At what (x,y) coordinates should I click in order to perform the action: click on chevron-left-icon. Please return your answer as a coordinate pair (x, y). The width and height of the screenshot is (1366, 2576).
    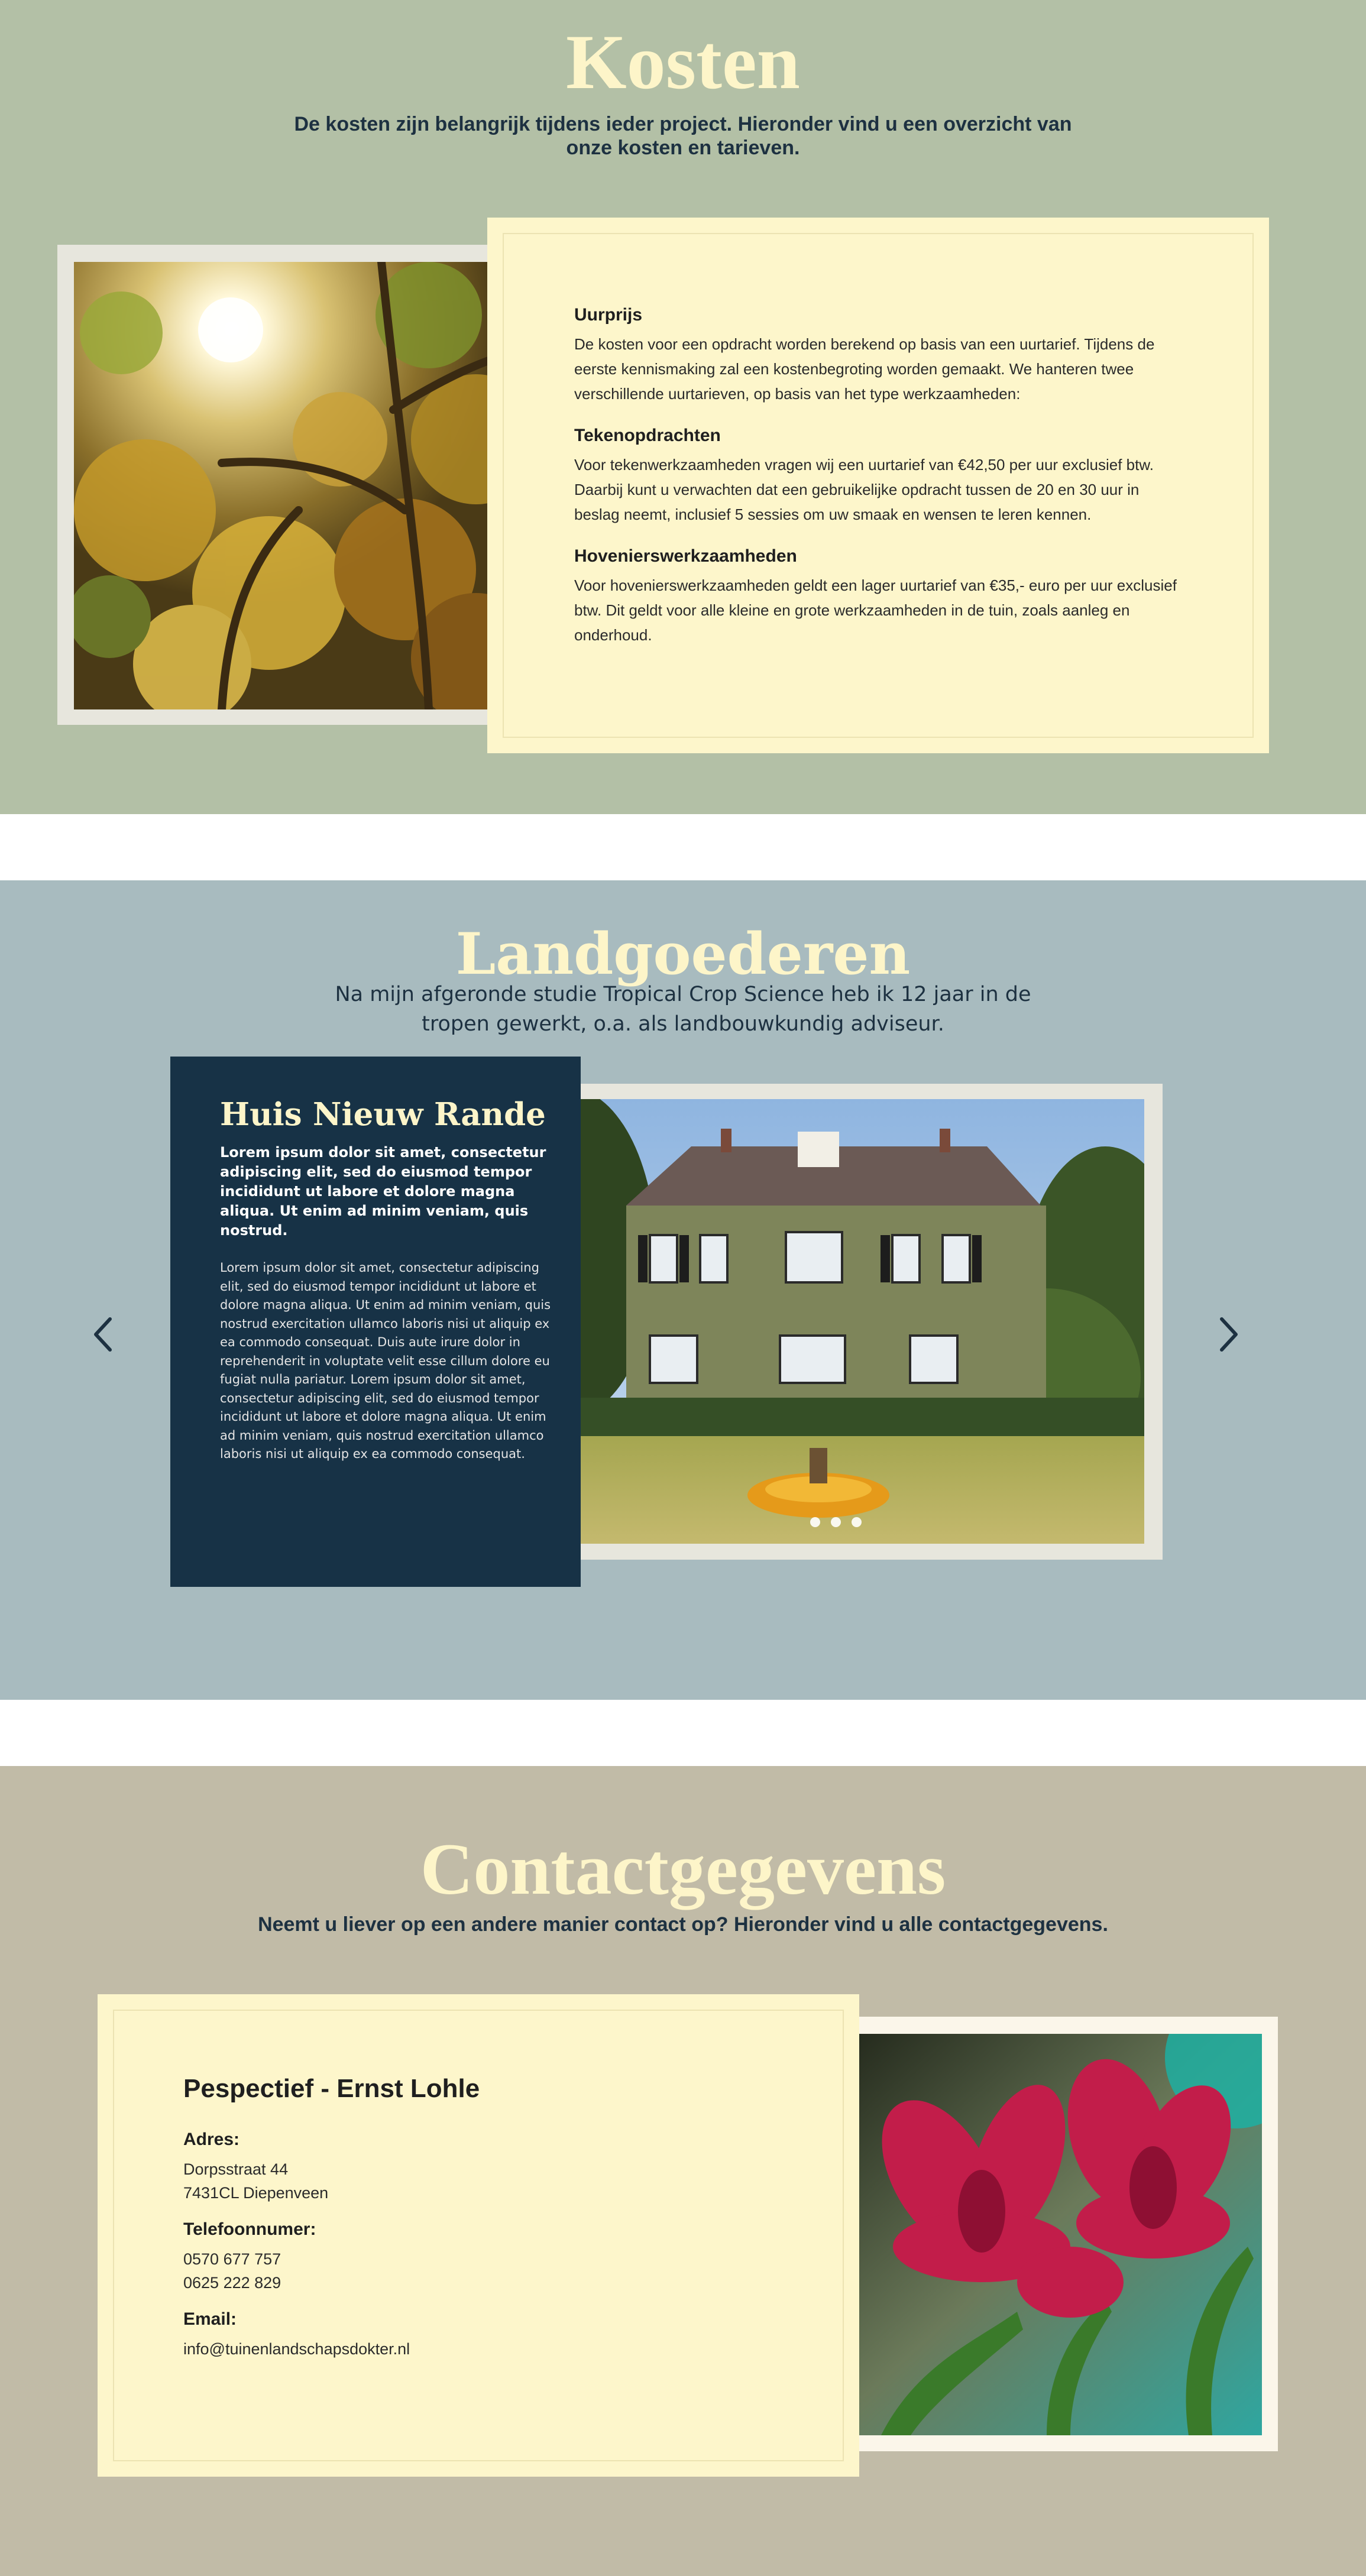
    Looking at the image, I should click on (103, 1334).